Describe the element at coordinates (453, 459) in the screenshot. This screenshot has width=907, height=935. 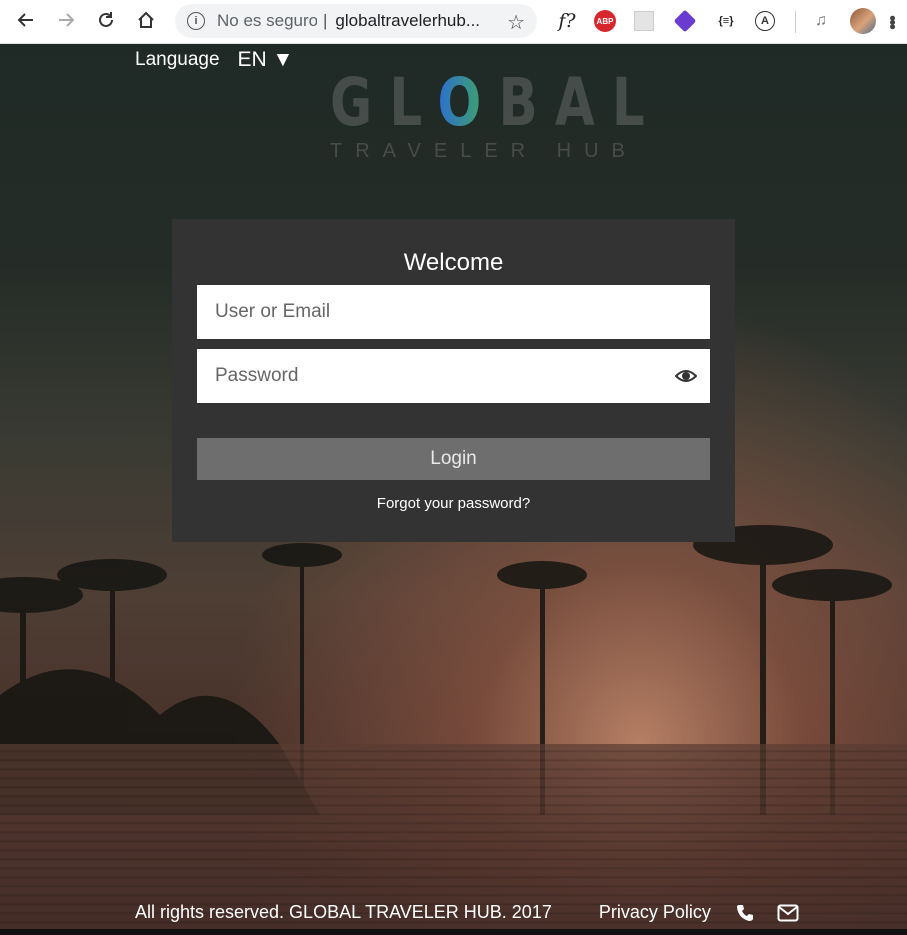
I see `login-button: Login` at that location.